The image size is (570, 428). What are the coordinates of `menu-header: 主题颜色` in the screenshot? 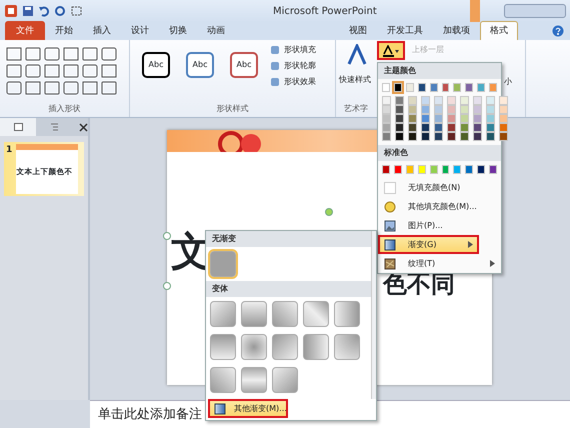 It's located at (439, 71).